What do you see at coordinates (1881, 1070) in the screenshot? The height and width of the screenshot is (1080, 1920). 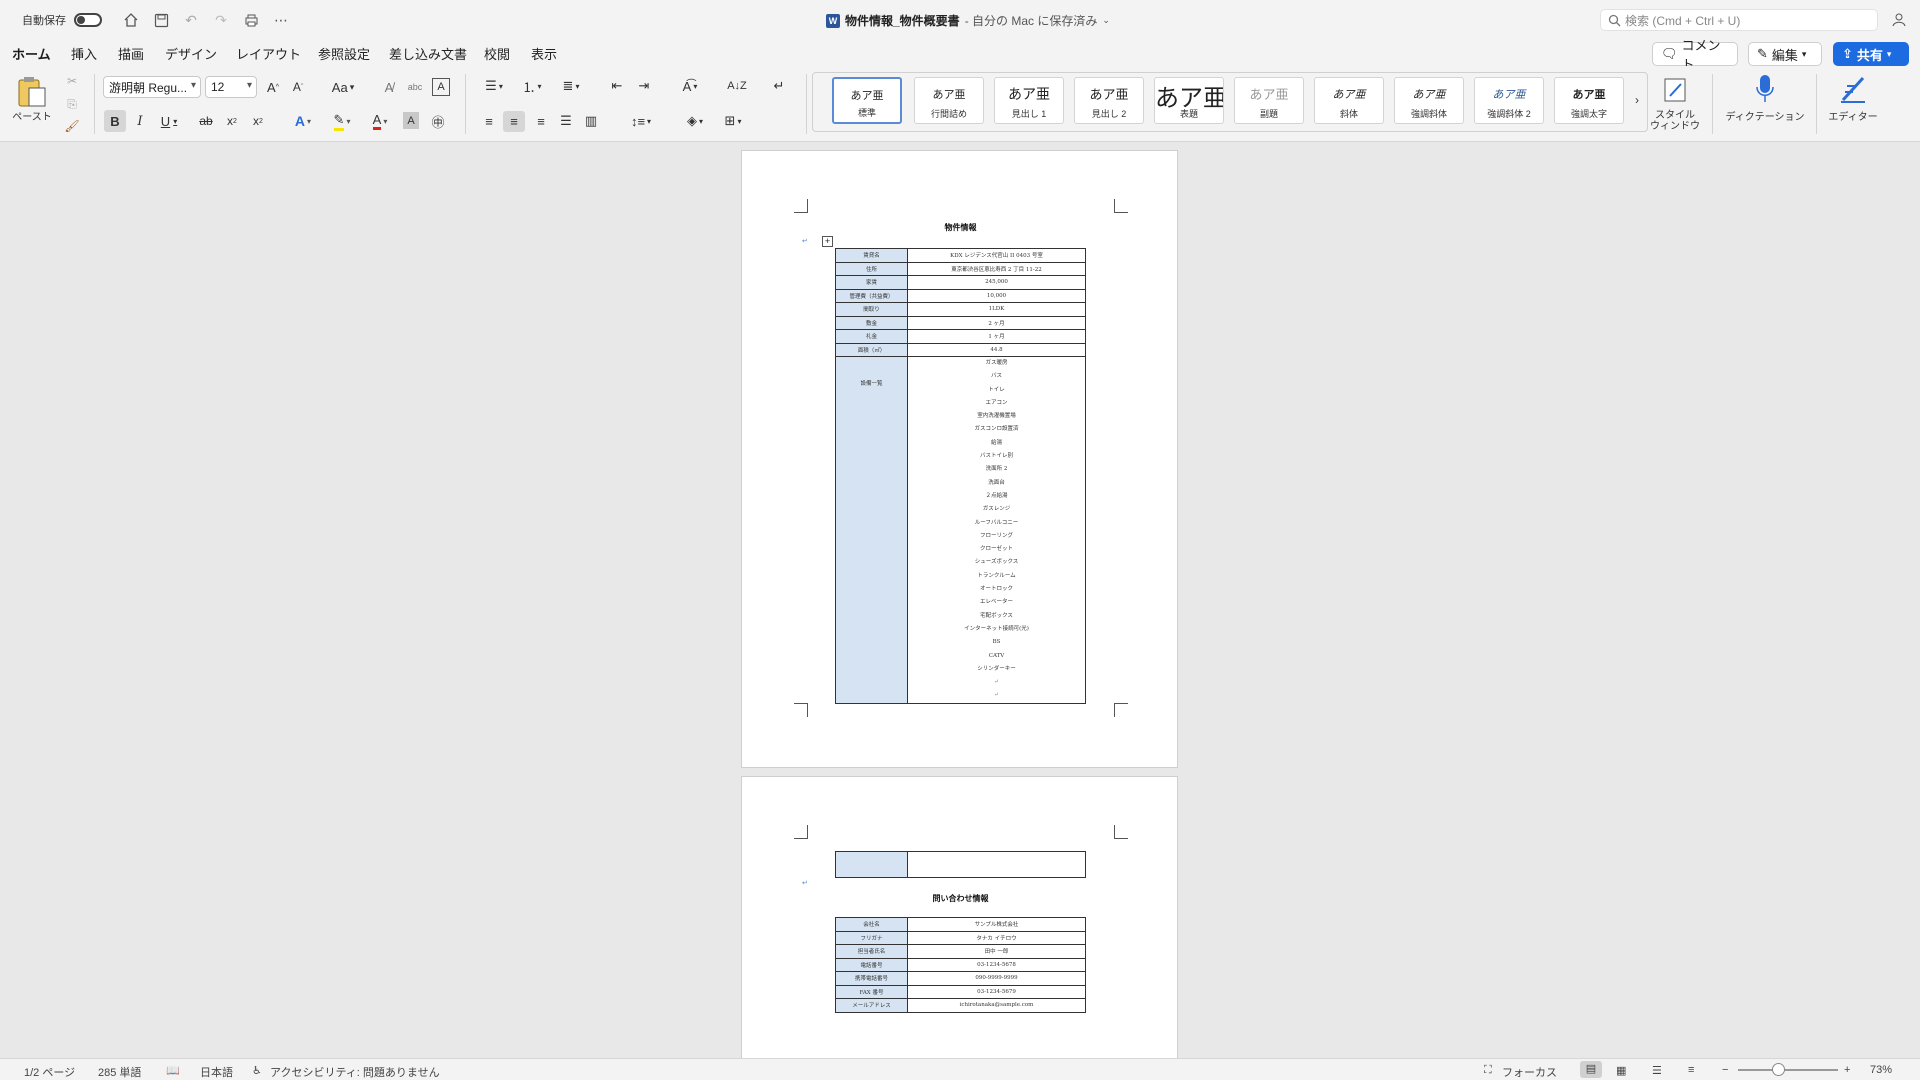 I see `zoom-percent: 73%` at bounding box center [1881, 1070].